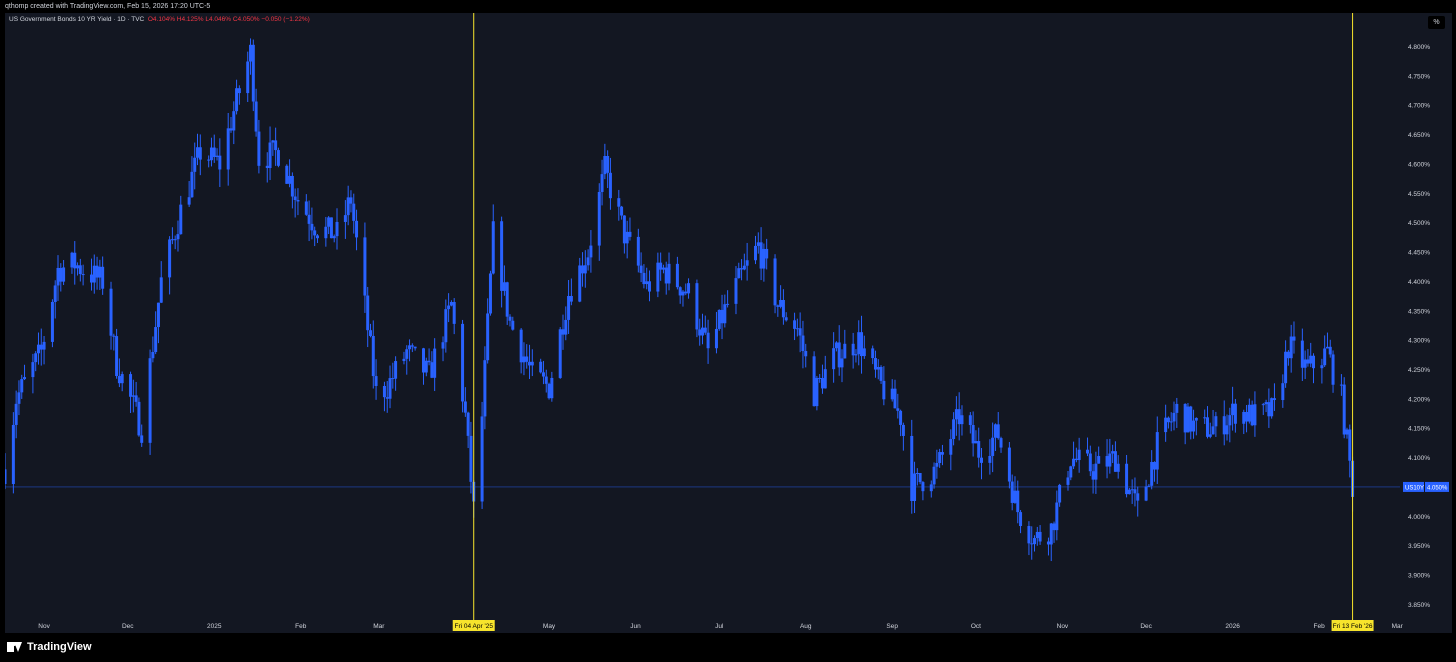 The image size is (1456, 662). Describe the element at coordinates (1419, 605) in the screenshot. I see `y-tick-label: 3.850%` at that location.